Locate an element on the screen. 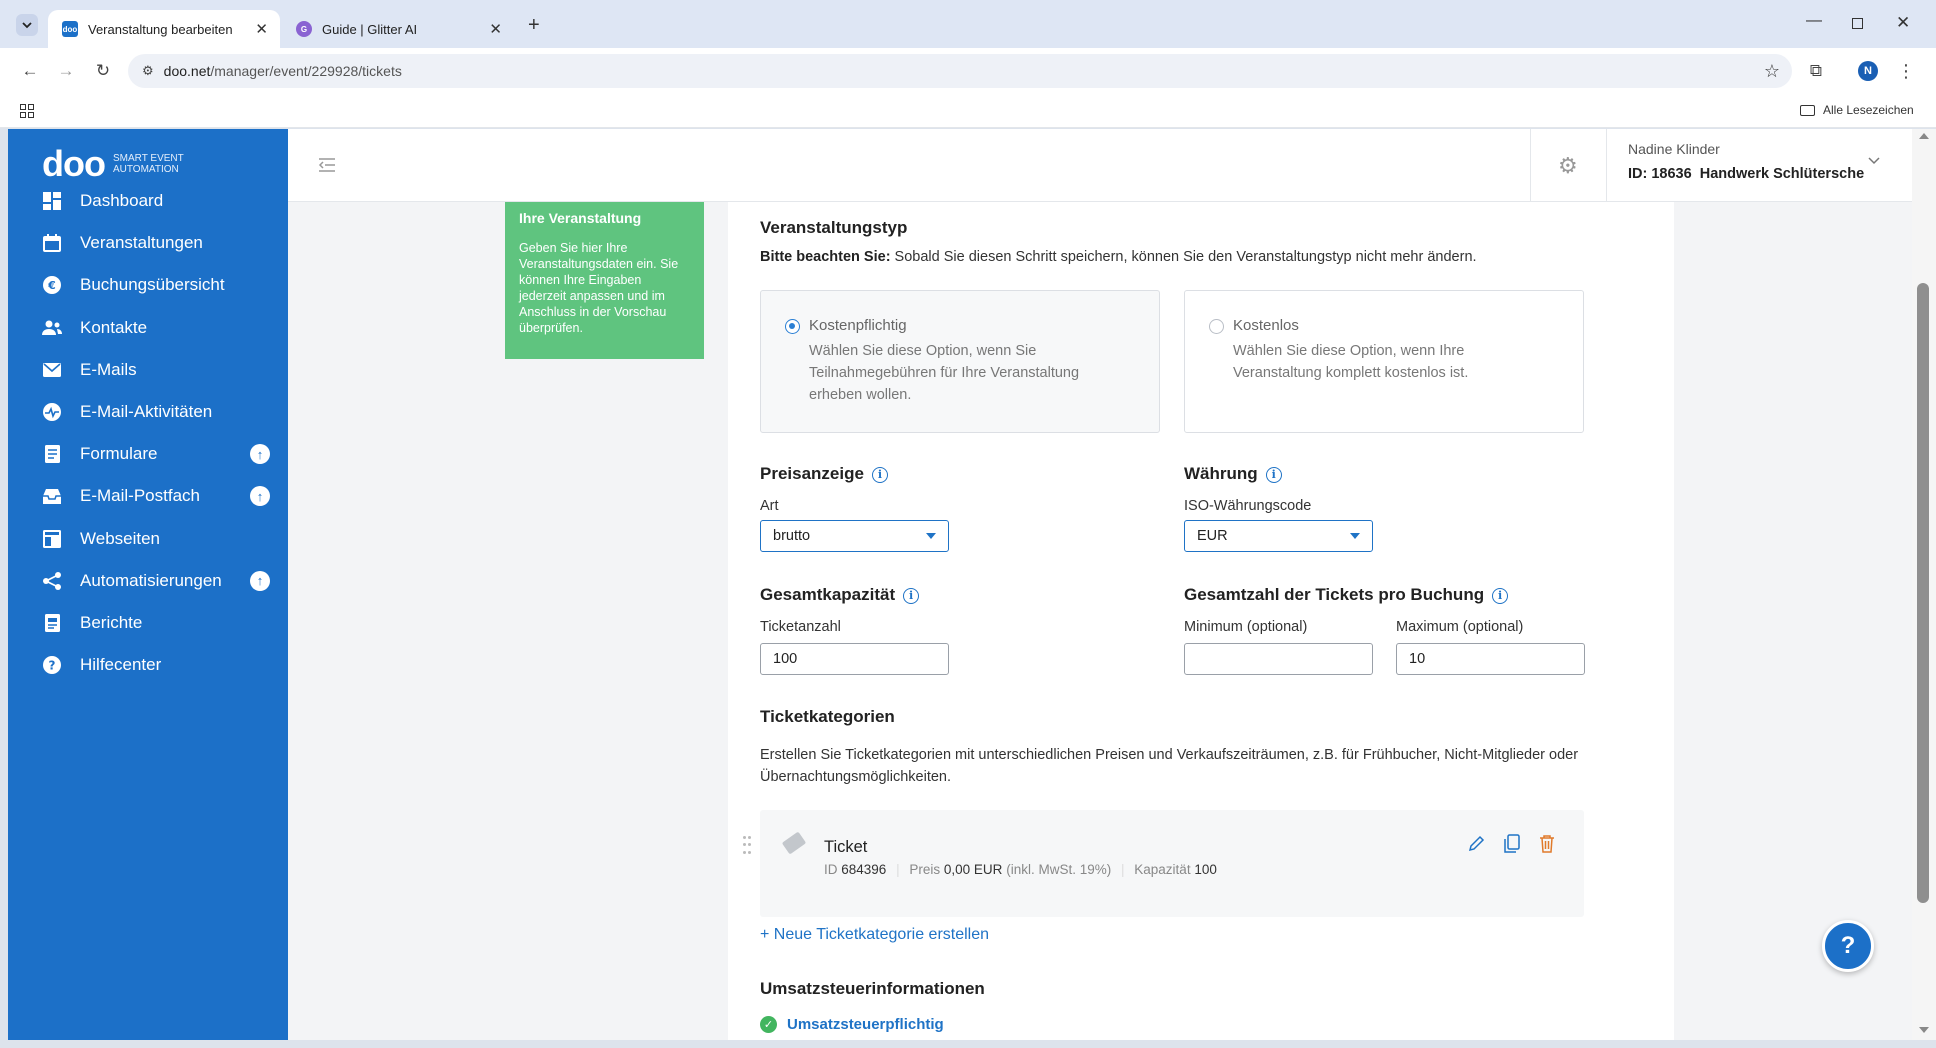 This screenshot has height=1048, width=1936. capacity-label: Ticketanzahl is located at coordinates (800, 627).